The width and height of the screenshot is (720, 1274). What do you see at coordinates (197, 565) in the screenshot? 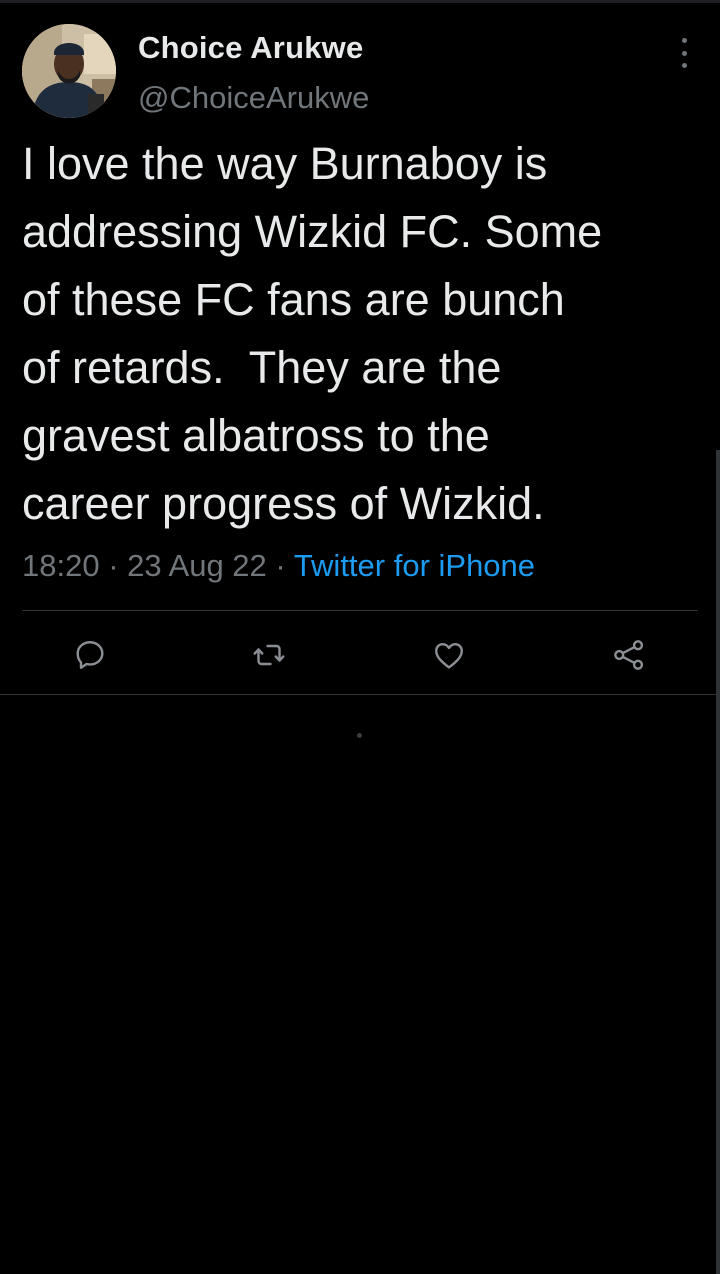
I see `tweet-date: 23 Aug 22` at bounding box center [197, 565].